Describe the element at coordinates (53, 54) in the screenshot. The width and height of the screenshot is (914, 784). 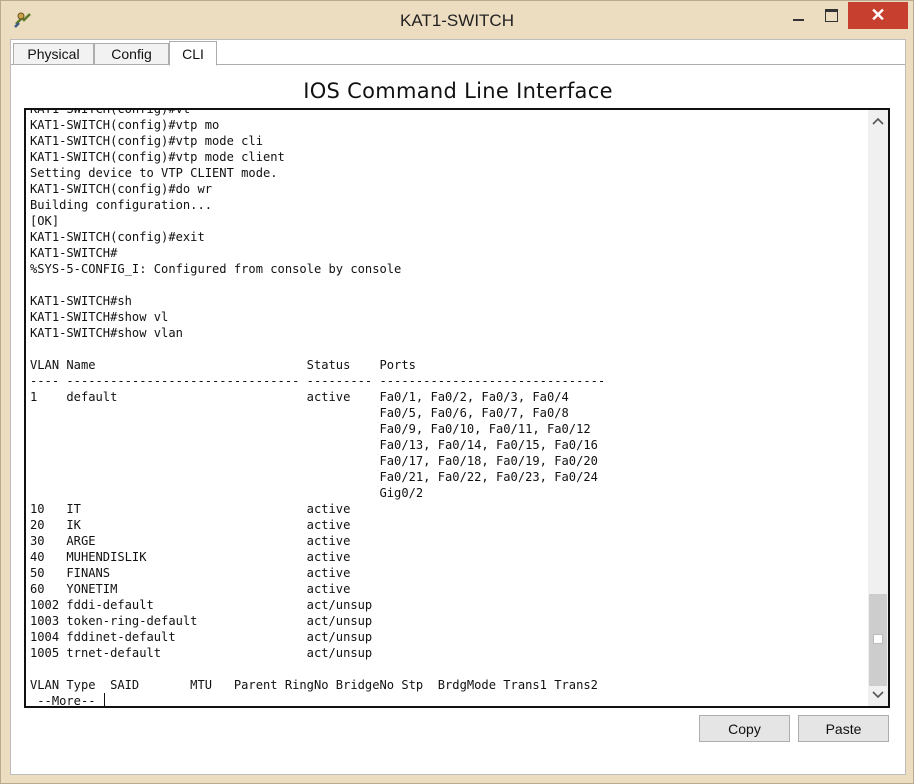
I see `tab-physical: Physical` at that location.